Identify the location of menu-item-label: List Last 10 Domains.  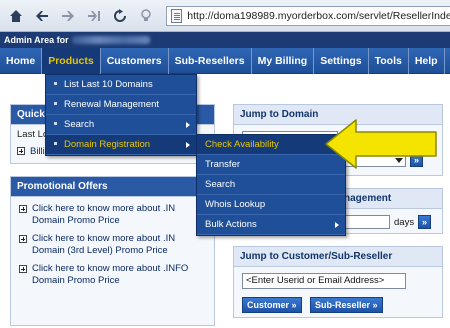
(108, 84).